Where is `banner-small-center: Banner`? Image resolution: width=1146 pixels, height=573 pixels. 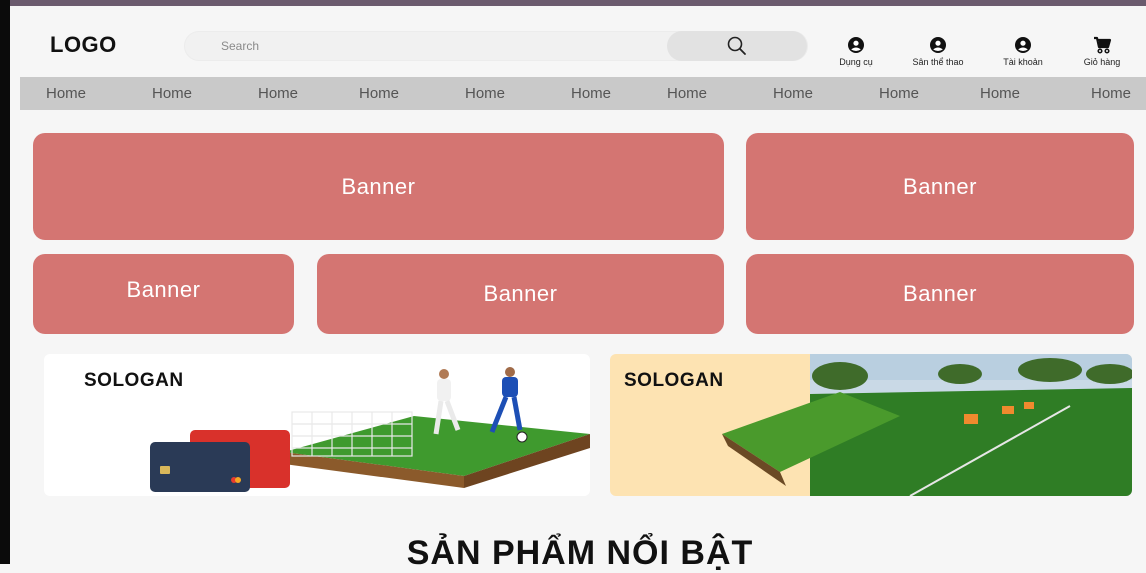 banner-small-center: Banner is located at coordinates (520, 294).